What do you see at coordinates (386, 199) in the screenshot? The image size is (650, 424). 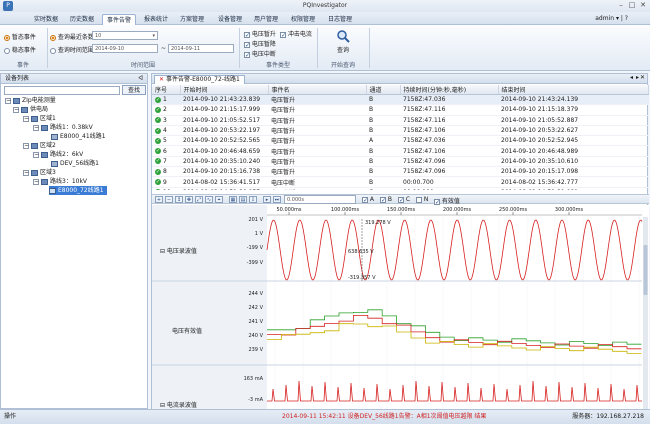 I see `channel-b-checkbox: ✓ B` at bounding box center [386, 199].